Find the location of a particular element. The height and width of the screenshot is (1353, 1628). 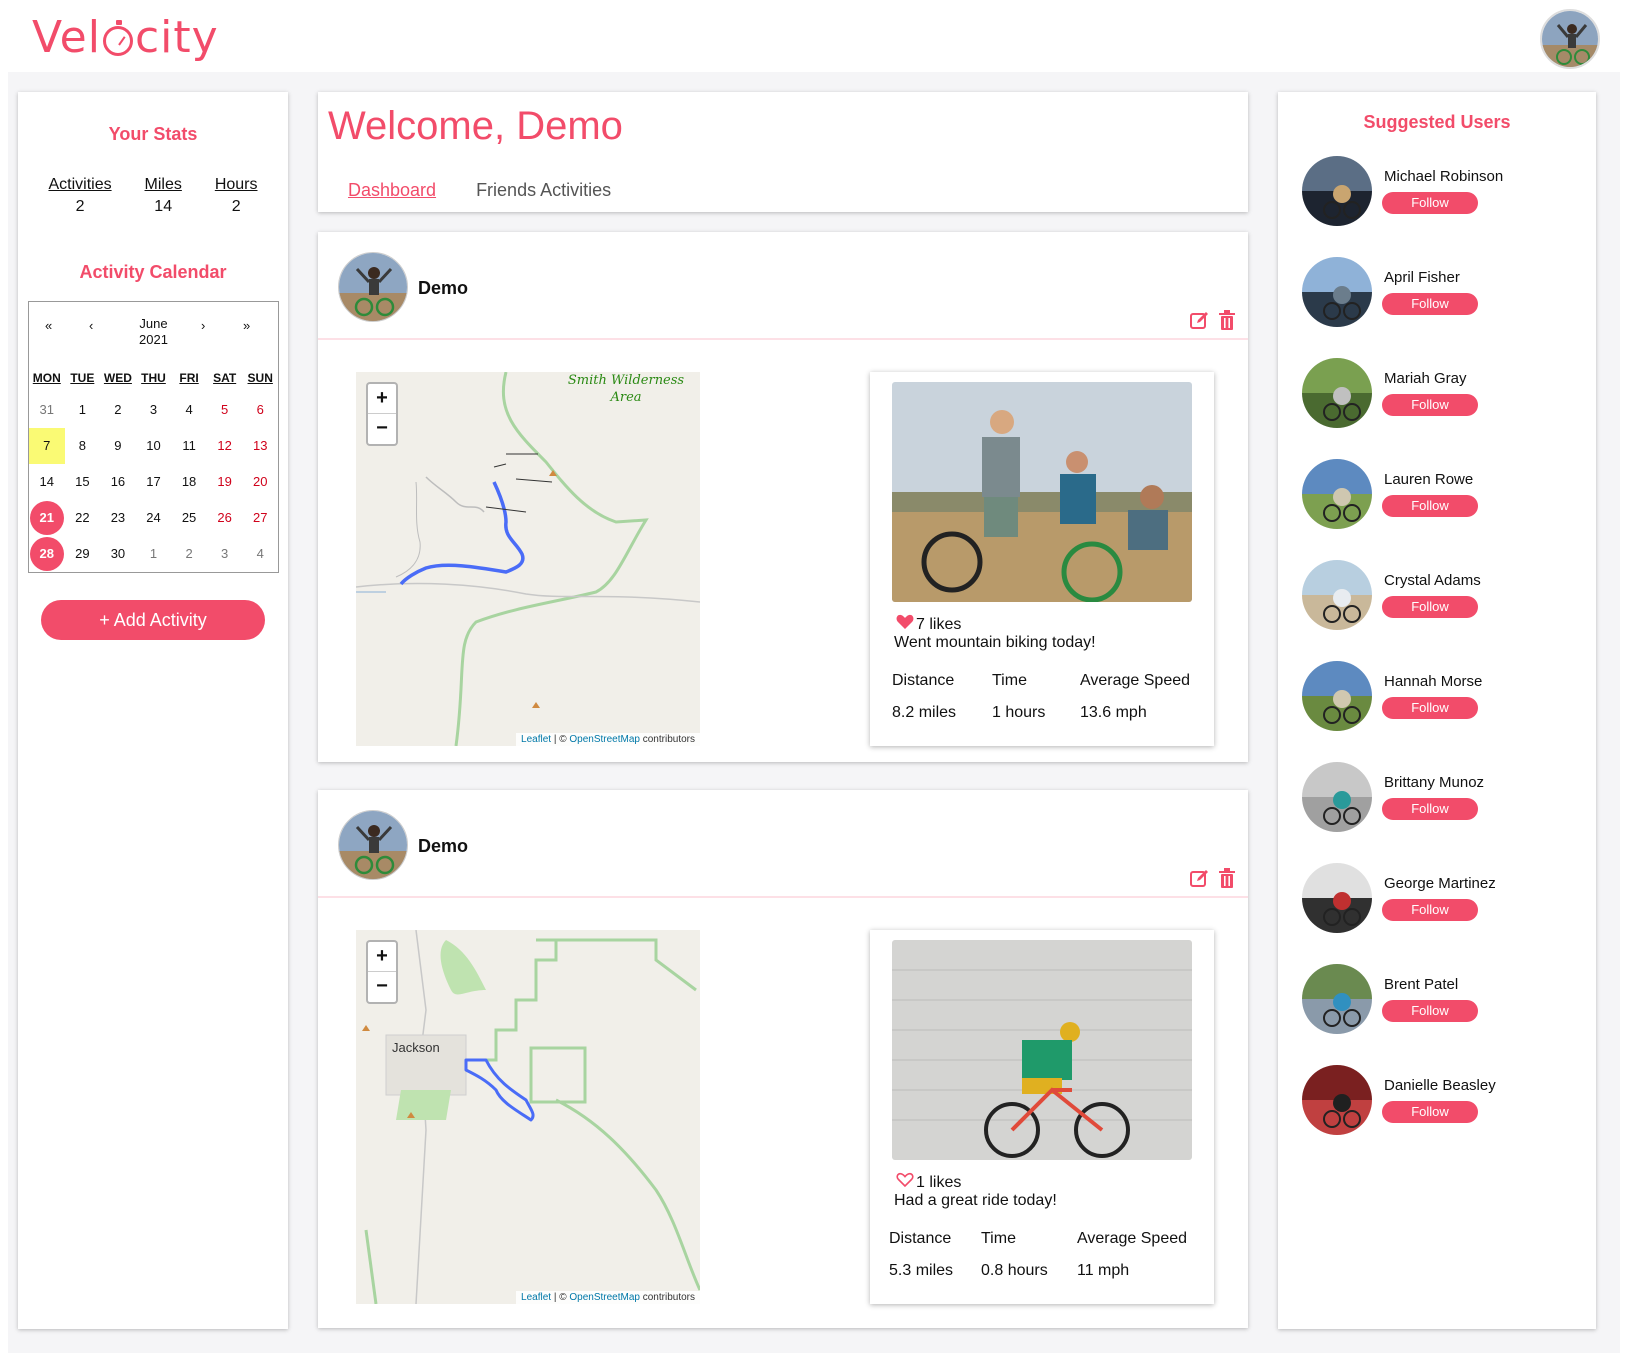

calendar-day: 7 is located at coordinates (47, 446).